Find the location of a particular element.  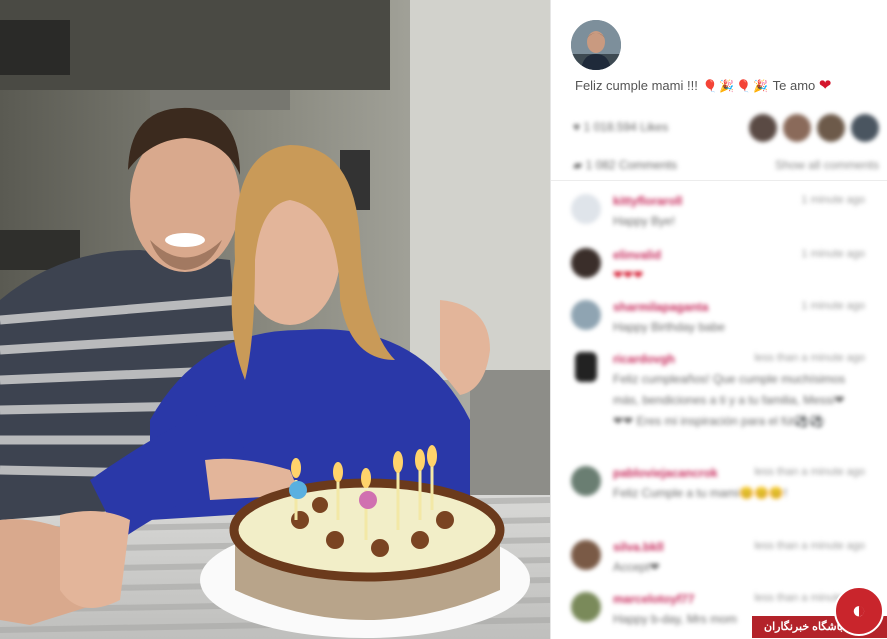

caption-tail: Te amo is located at coordinates (794, 85).